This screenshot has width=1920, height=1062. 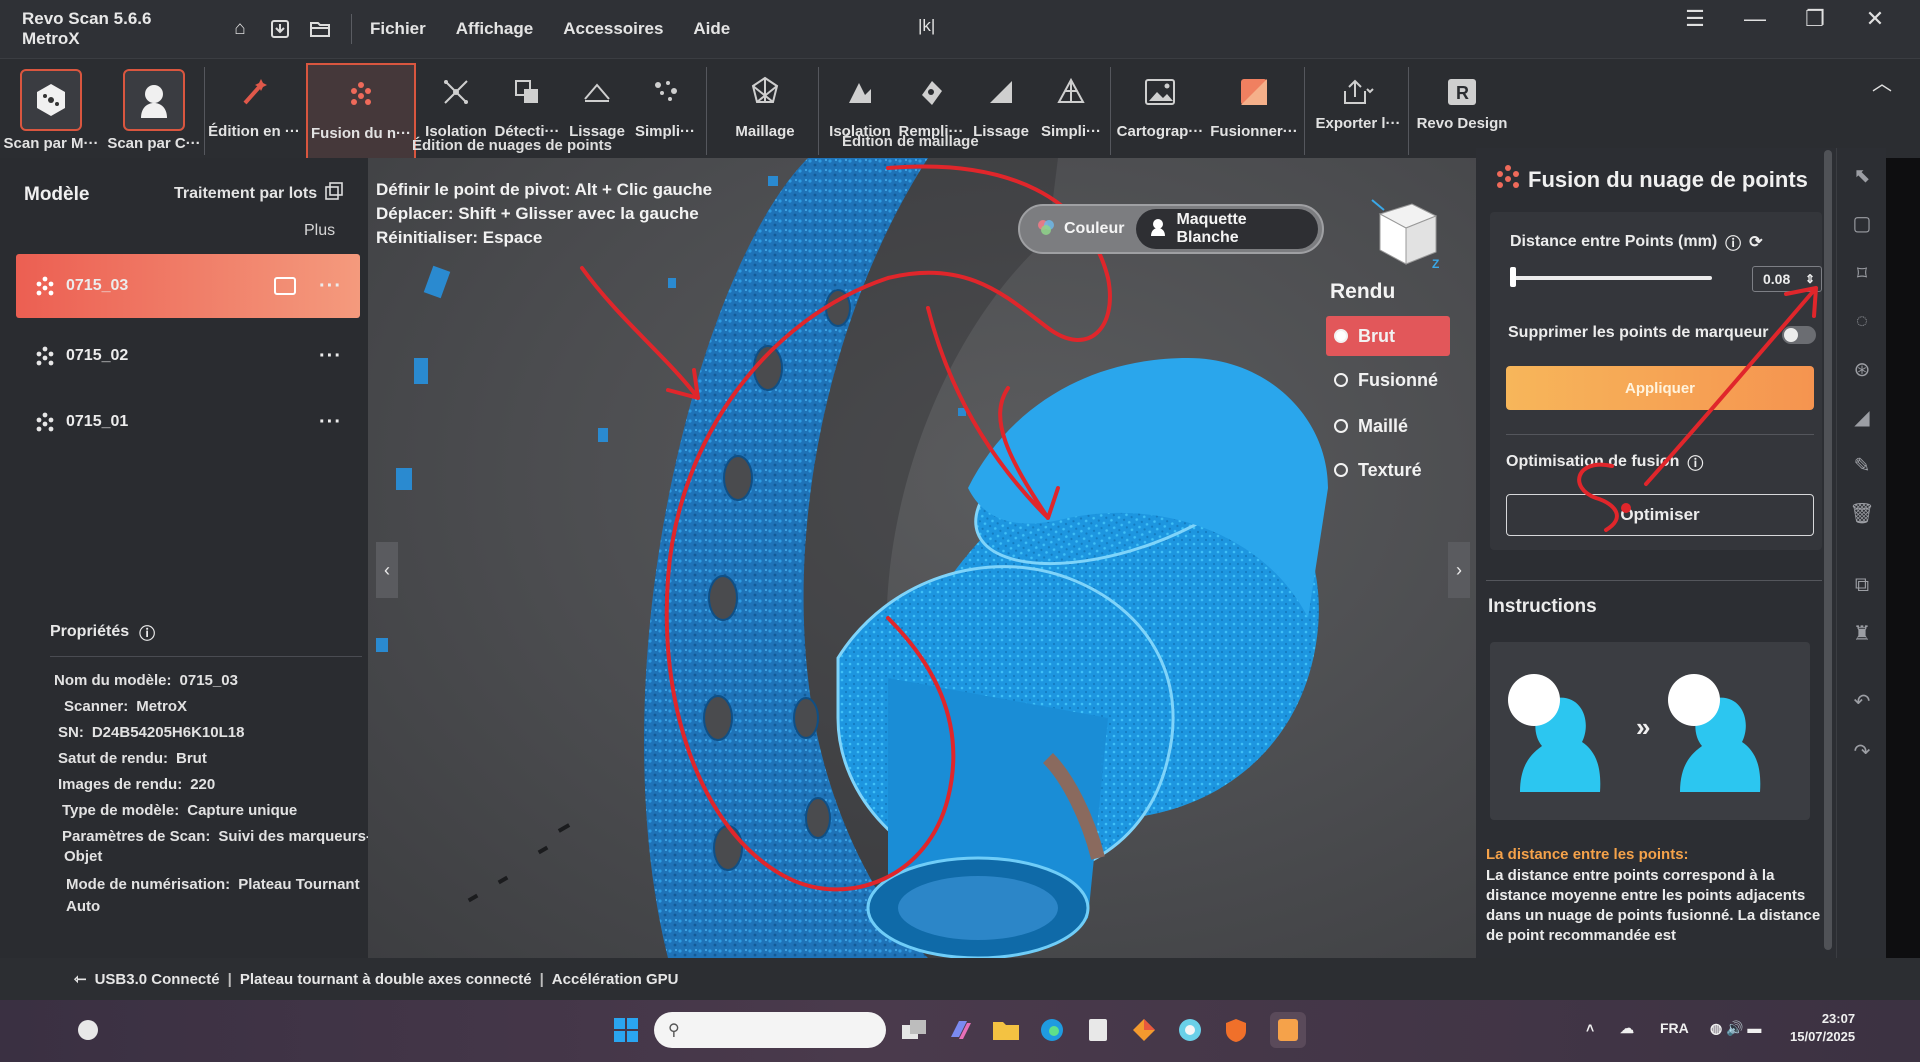 I want to click on model-item: 0715_03 ···, so click(x=188, y=286).